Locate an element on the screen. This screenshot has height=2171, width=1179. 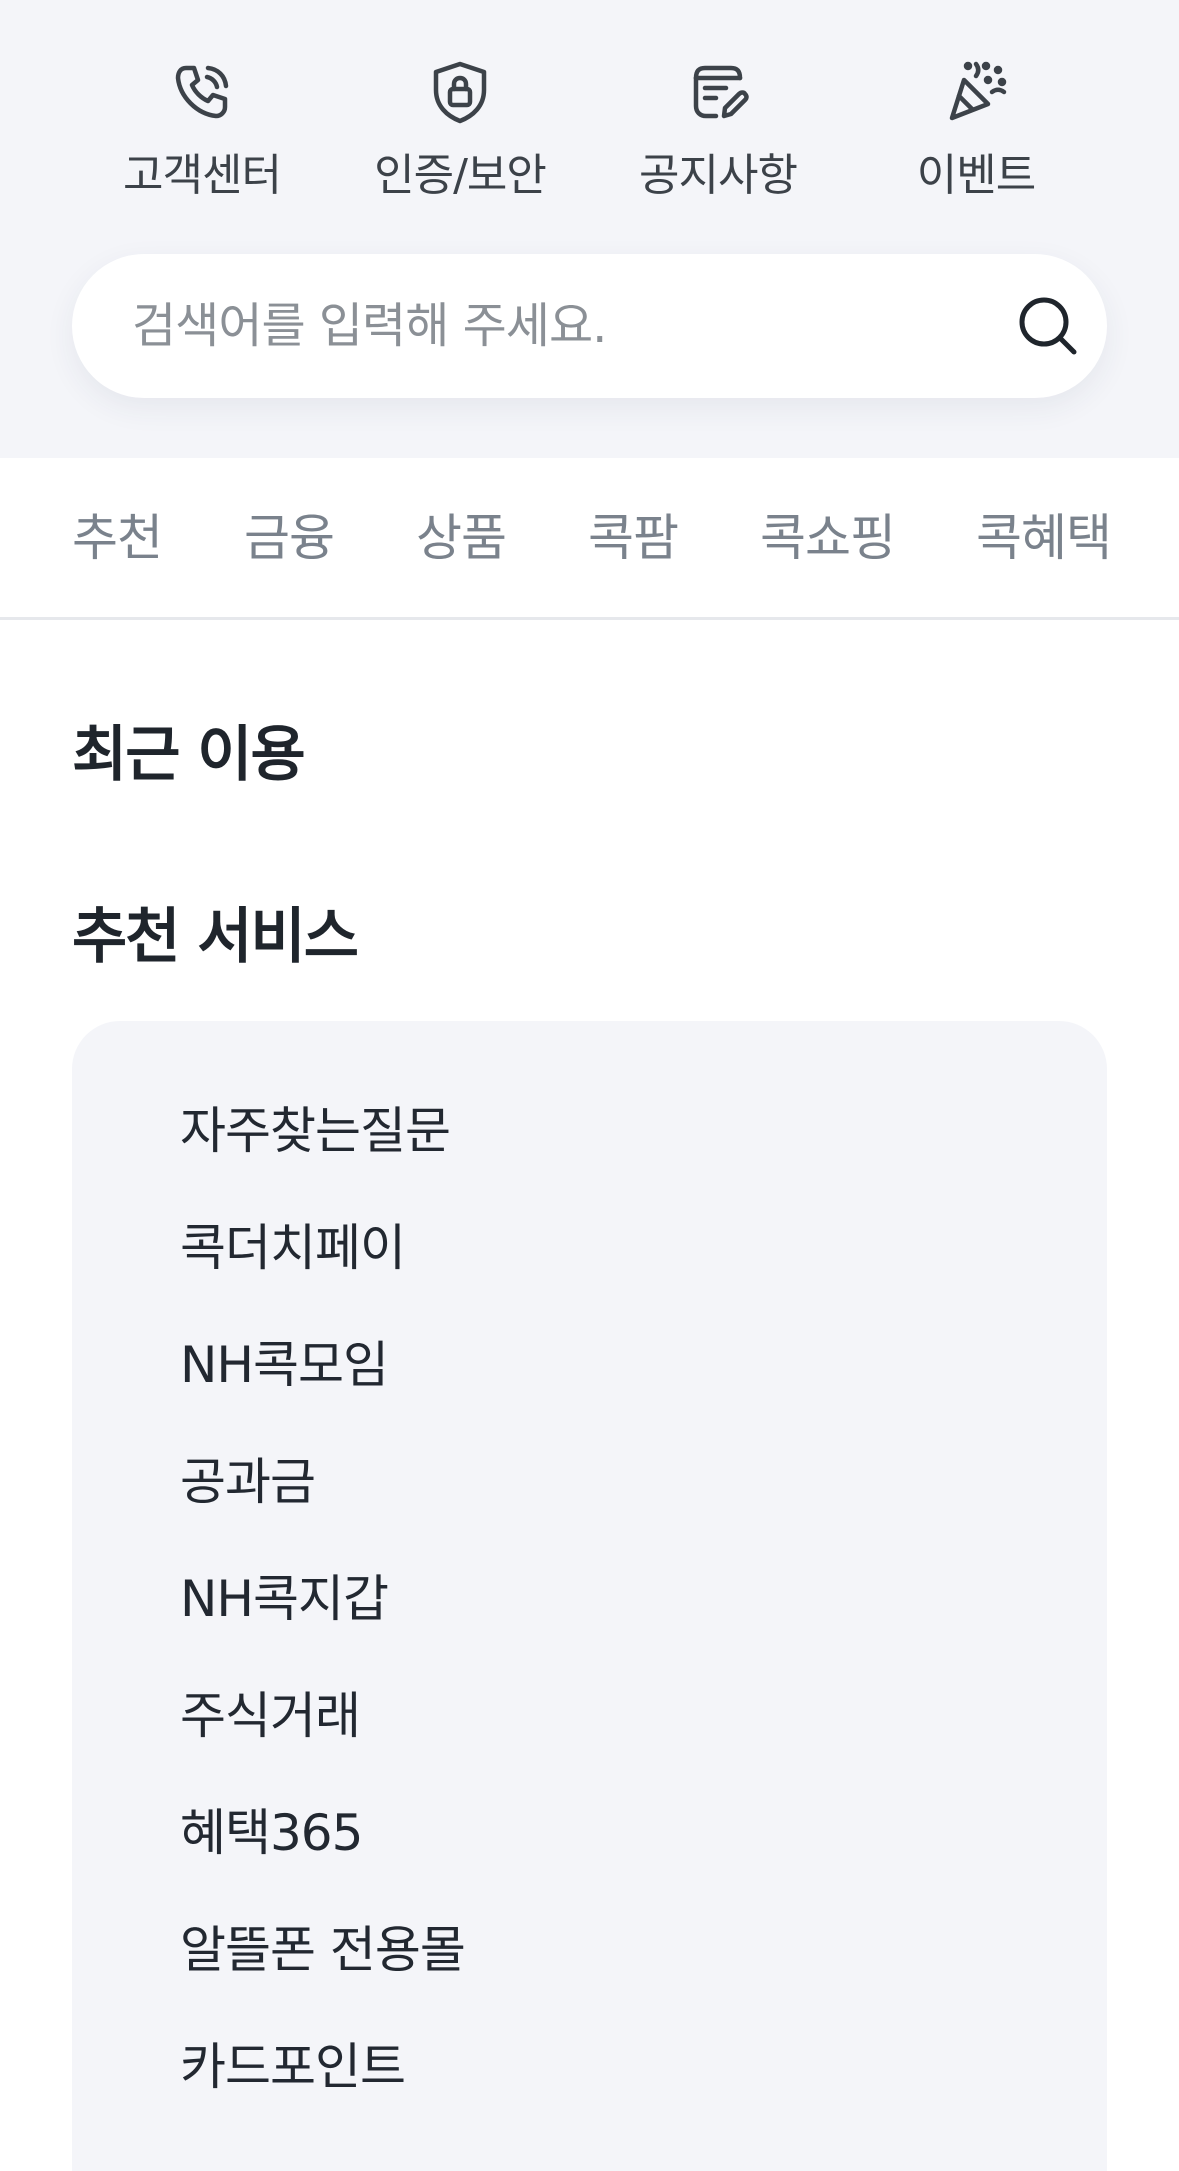
quick-menu-customer-center: 고객센터 is located at coordinates (202, 132).